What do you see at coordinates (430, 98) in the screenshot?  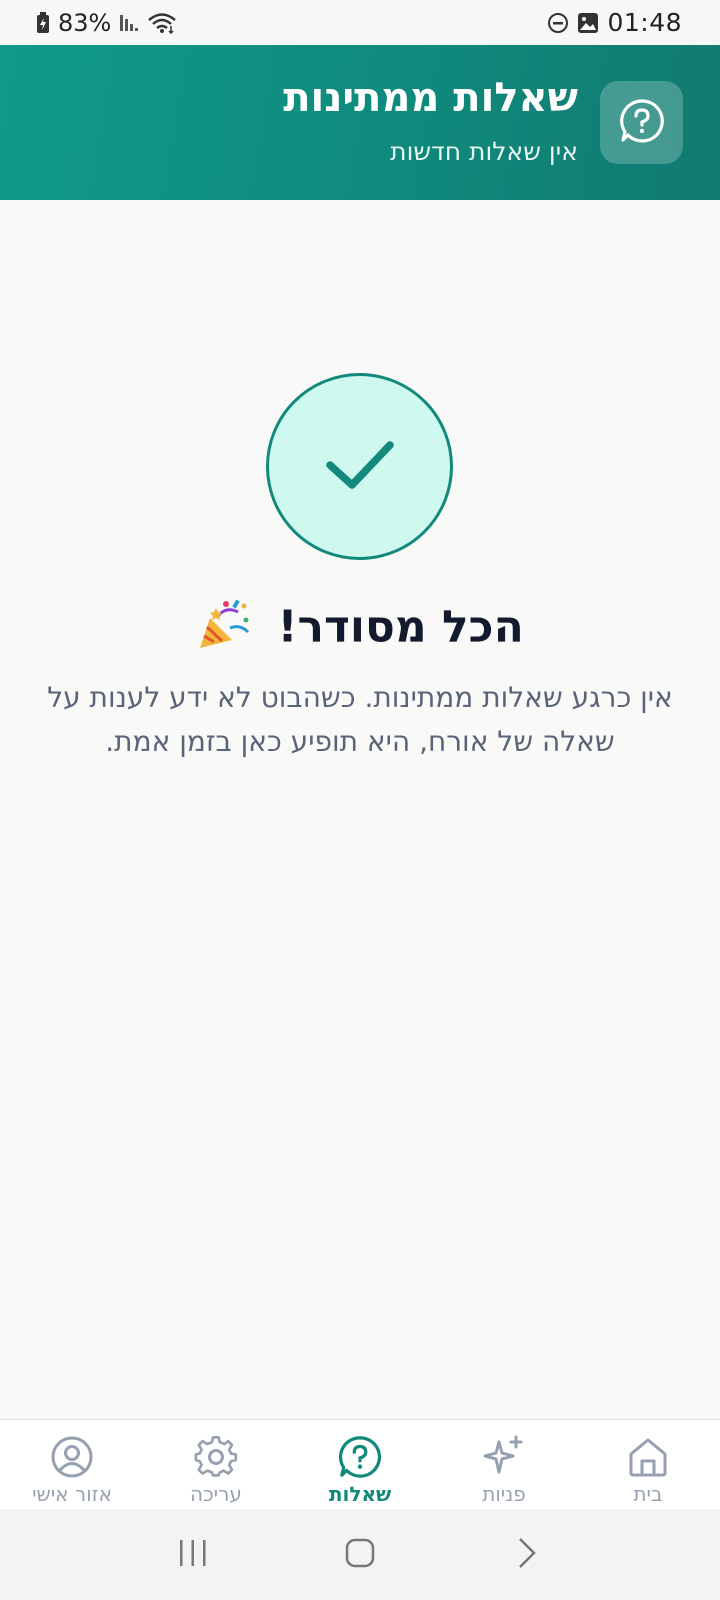 I see `page-title: שאלות ממתינות` at bounding box center [430, 98].